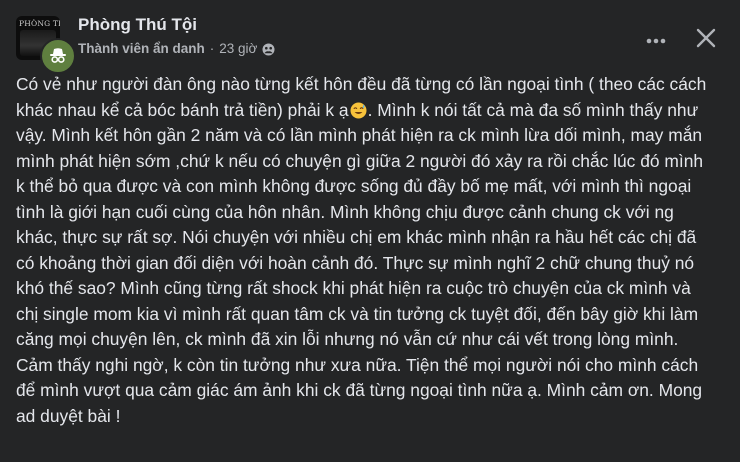  What do you see at coordinates (141, 48) in the screenshot?
I see `author-name: Thành viên ẩn danh` at bounding box center [141, 48].